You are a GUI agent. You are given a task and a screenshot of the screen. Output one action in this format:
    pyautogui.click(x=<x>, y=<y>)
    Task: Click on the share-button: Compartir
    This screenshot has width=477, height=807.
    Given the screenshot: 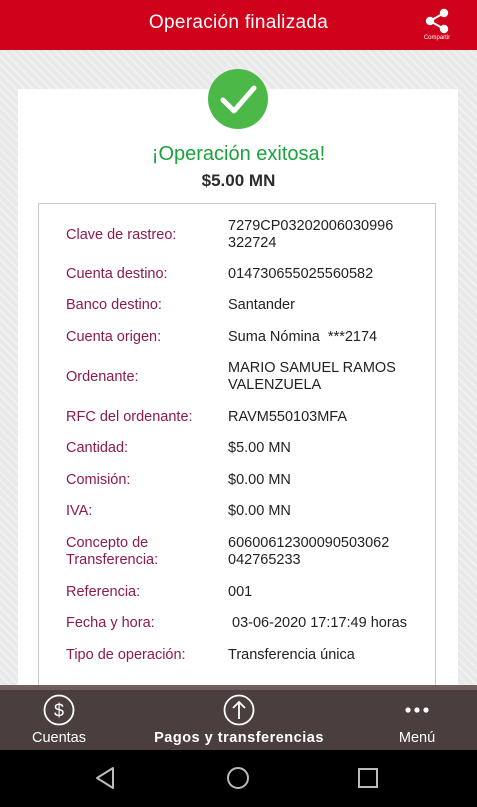 What is the action you would take?
    pyautogui.click(x=437, y=25)
    